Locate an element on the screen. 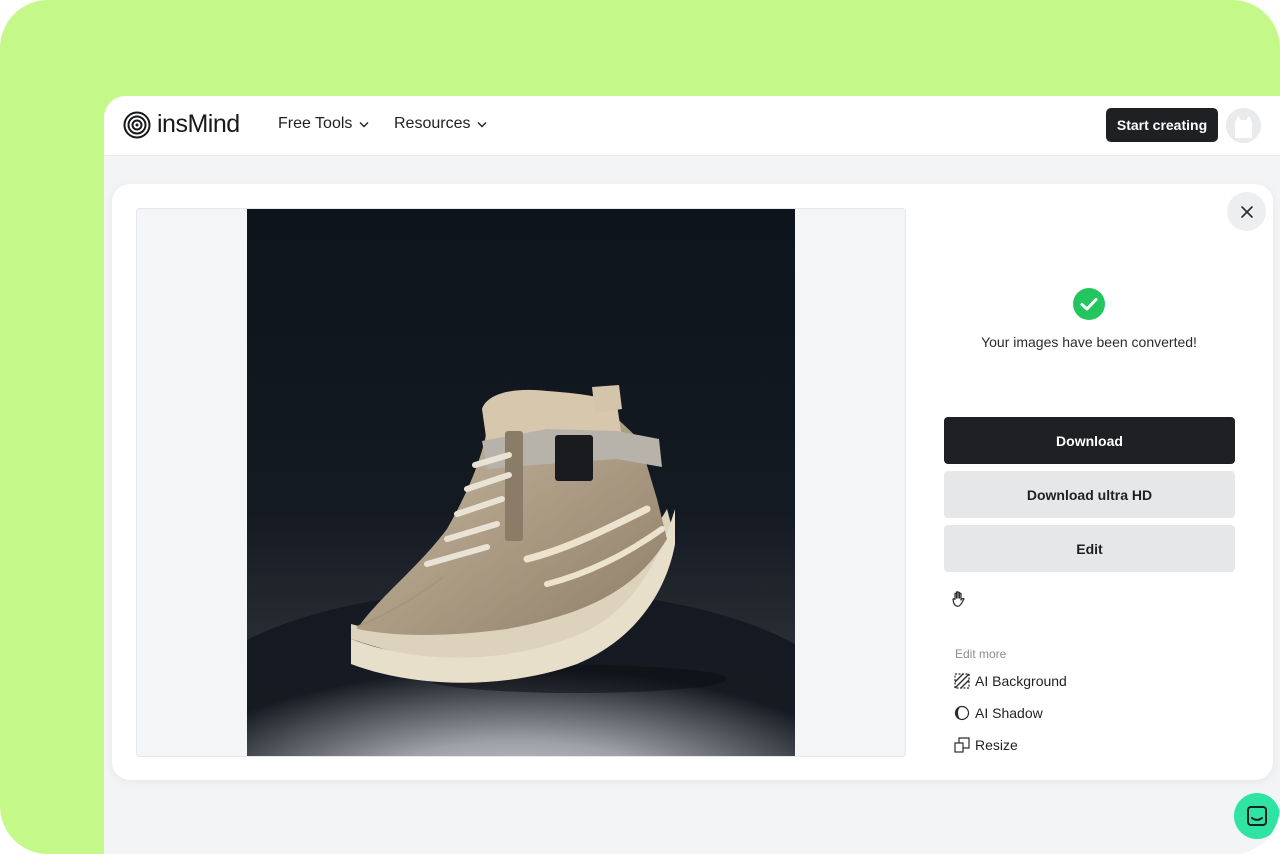 The width and height of the screenshot is (1280, 854). chat-widget-button is located at coordinates (1257, 816).